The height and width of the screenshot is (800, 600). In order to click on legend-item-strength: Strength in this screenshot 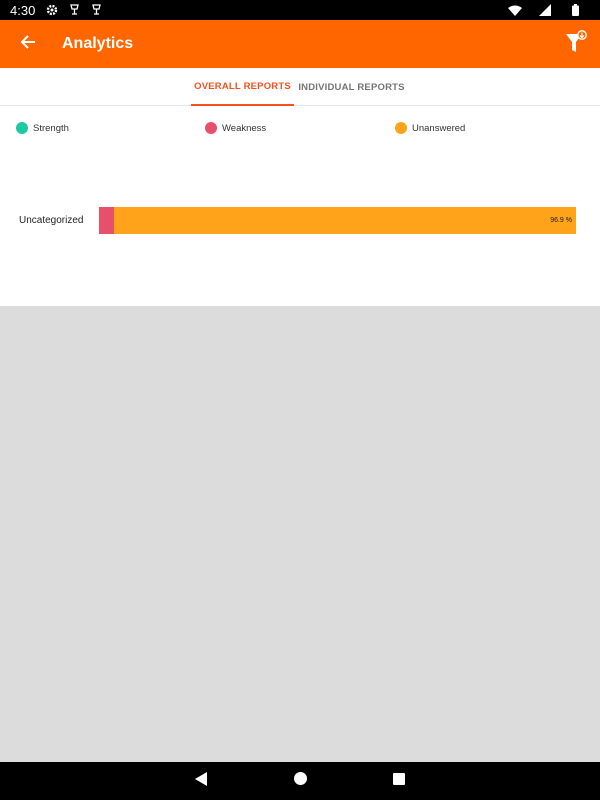, I will do `click(42, 128)`.